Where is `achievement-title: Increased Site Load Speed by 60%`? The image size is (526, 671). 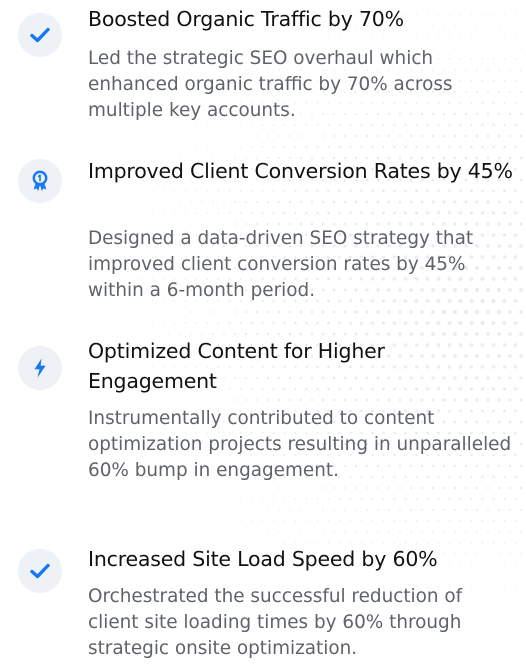
achievement-title: Increased Site Load Speed by 60% is located at coordinates (263, 559).